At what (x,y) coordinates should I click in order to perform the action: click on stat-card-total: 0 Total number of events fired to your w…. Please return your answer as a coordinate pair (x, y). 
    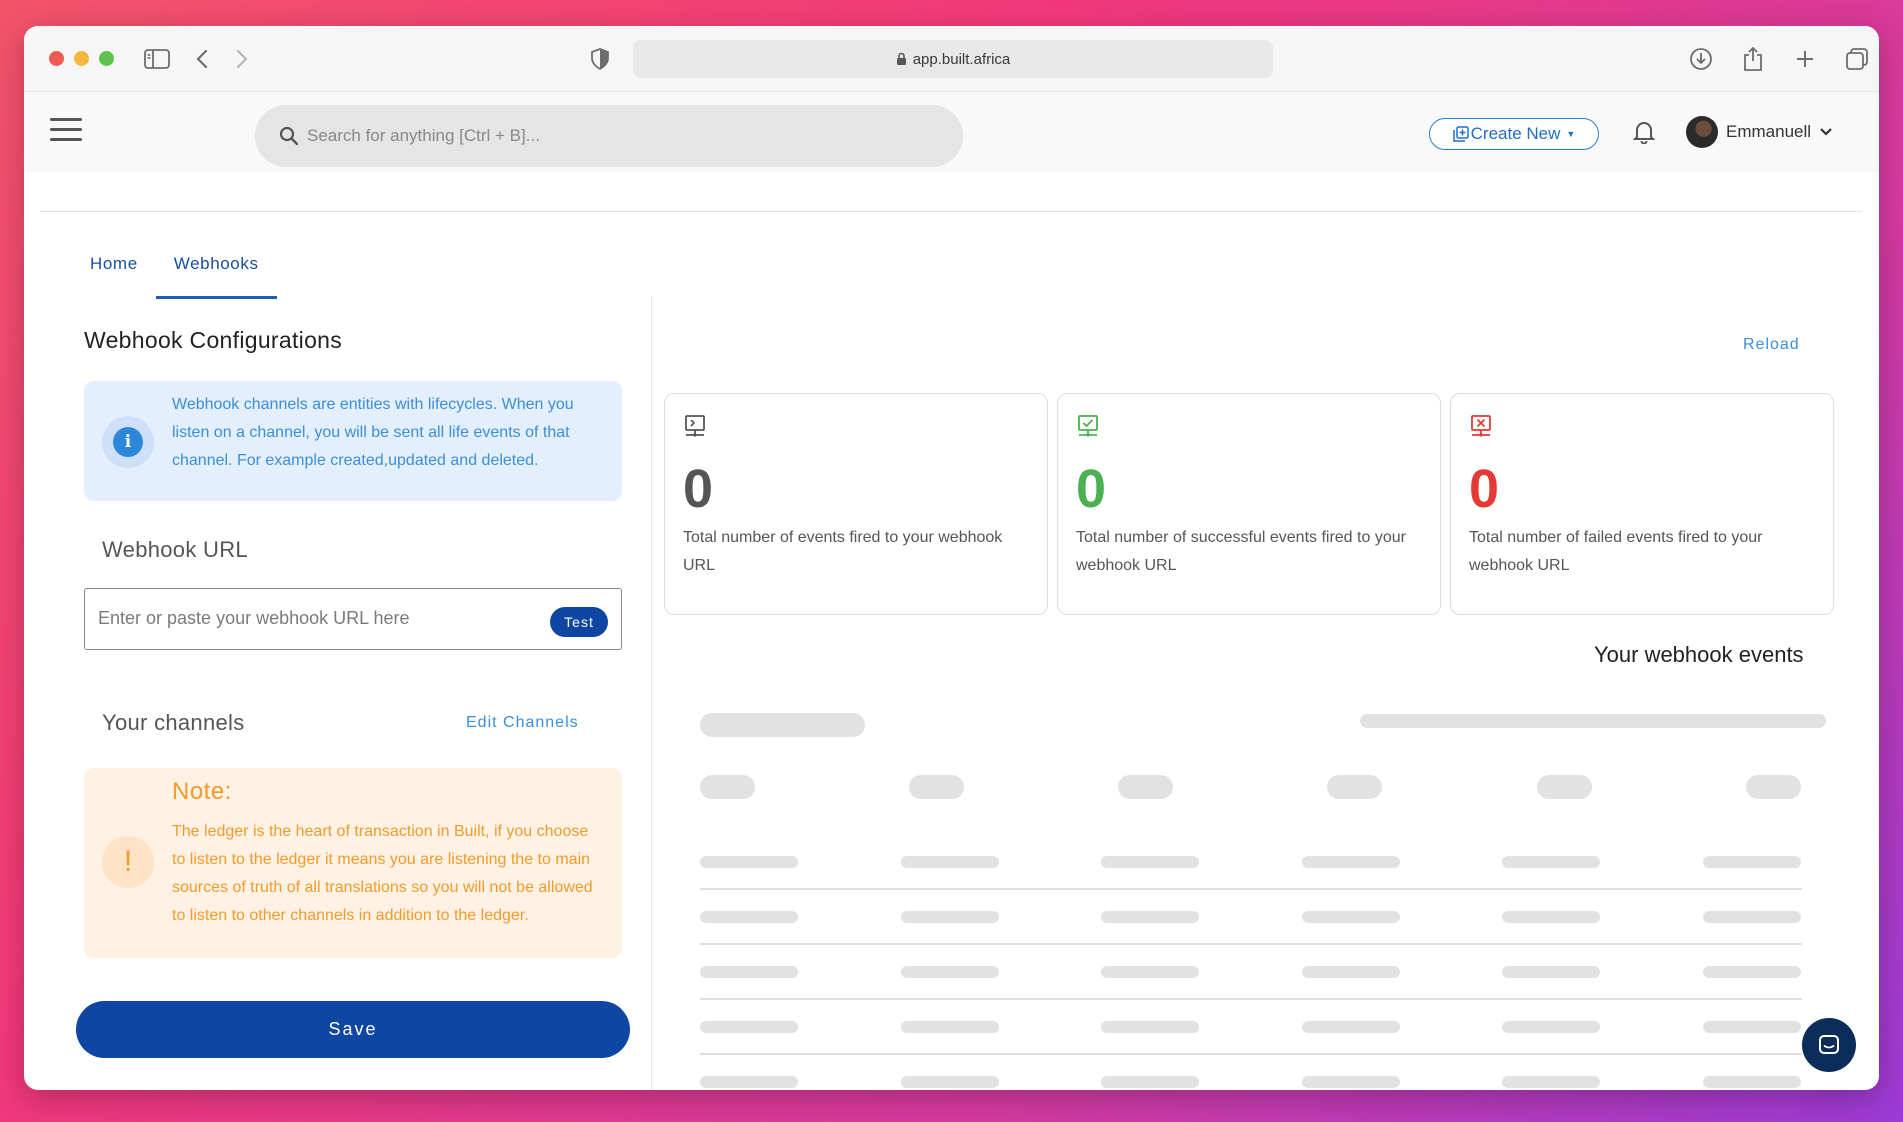
    Looking at the image, I should click on (856, 504).